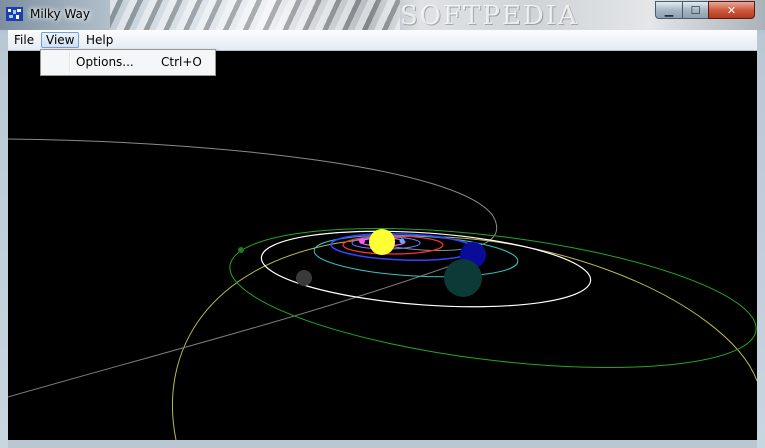 The height and width of the screenshot is (448, 765). I want to click on view-dropdown-menu: Options... Ctrl+O, so click(128, 62).